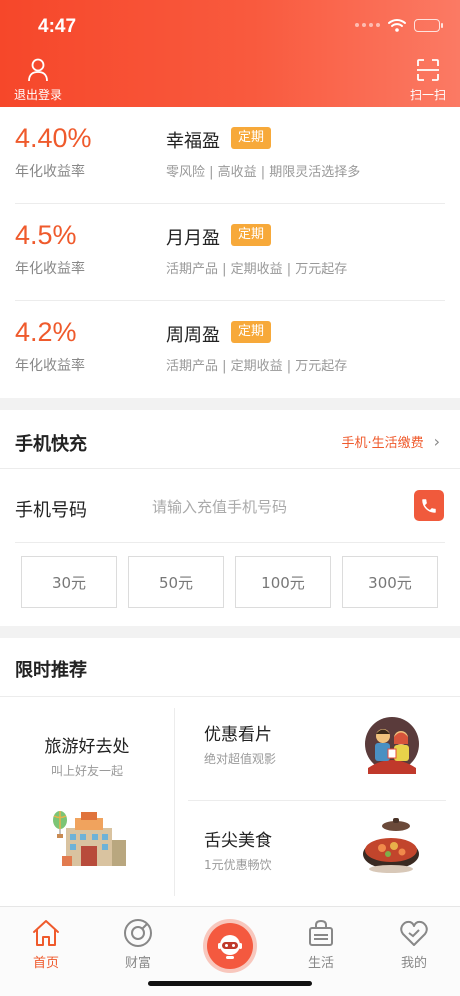 Image resolution: width=460 pixels, height=996 pixels. Describe the element at coordinates (240, 759) in the screenshot. I see `movie-subtitle: 绝对超值观影` at that location.